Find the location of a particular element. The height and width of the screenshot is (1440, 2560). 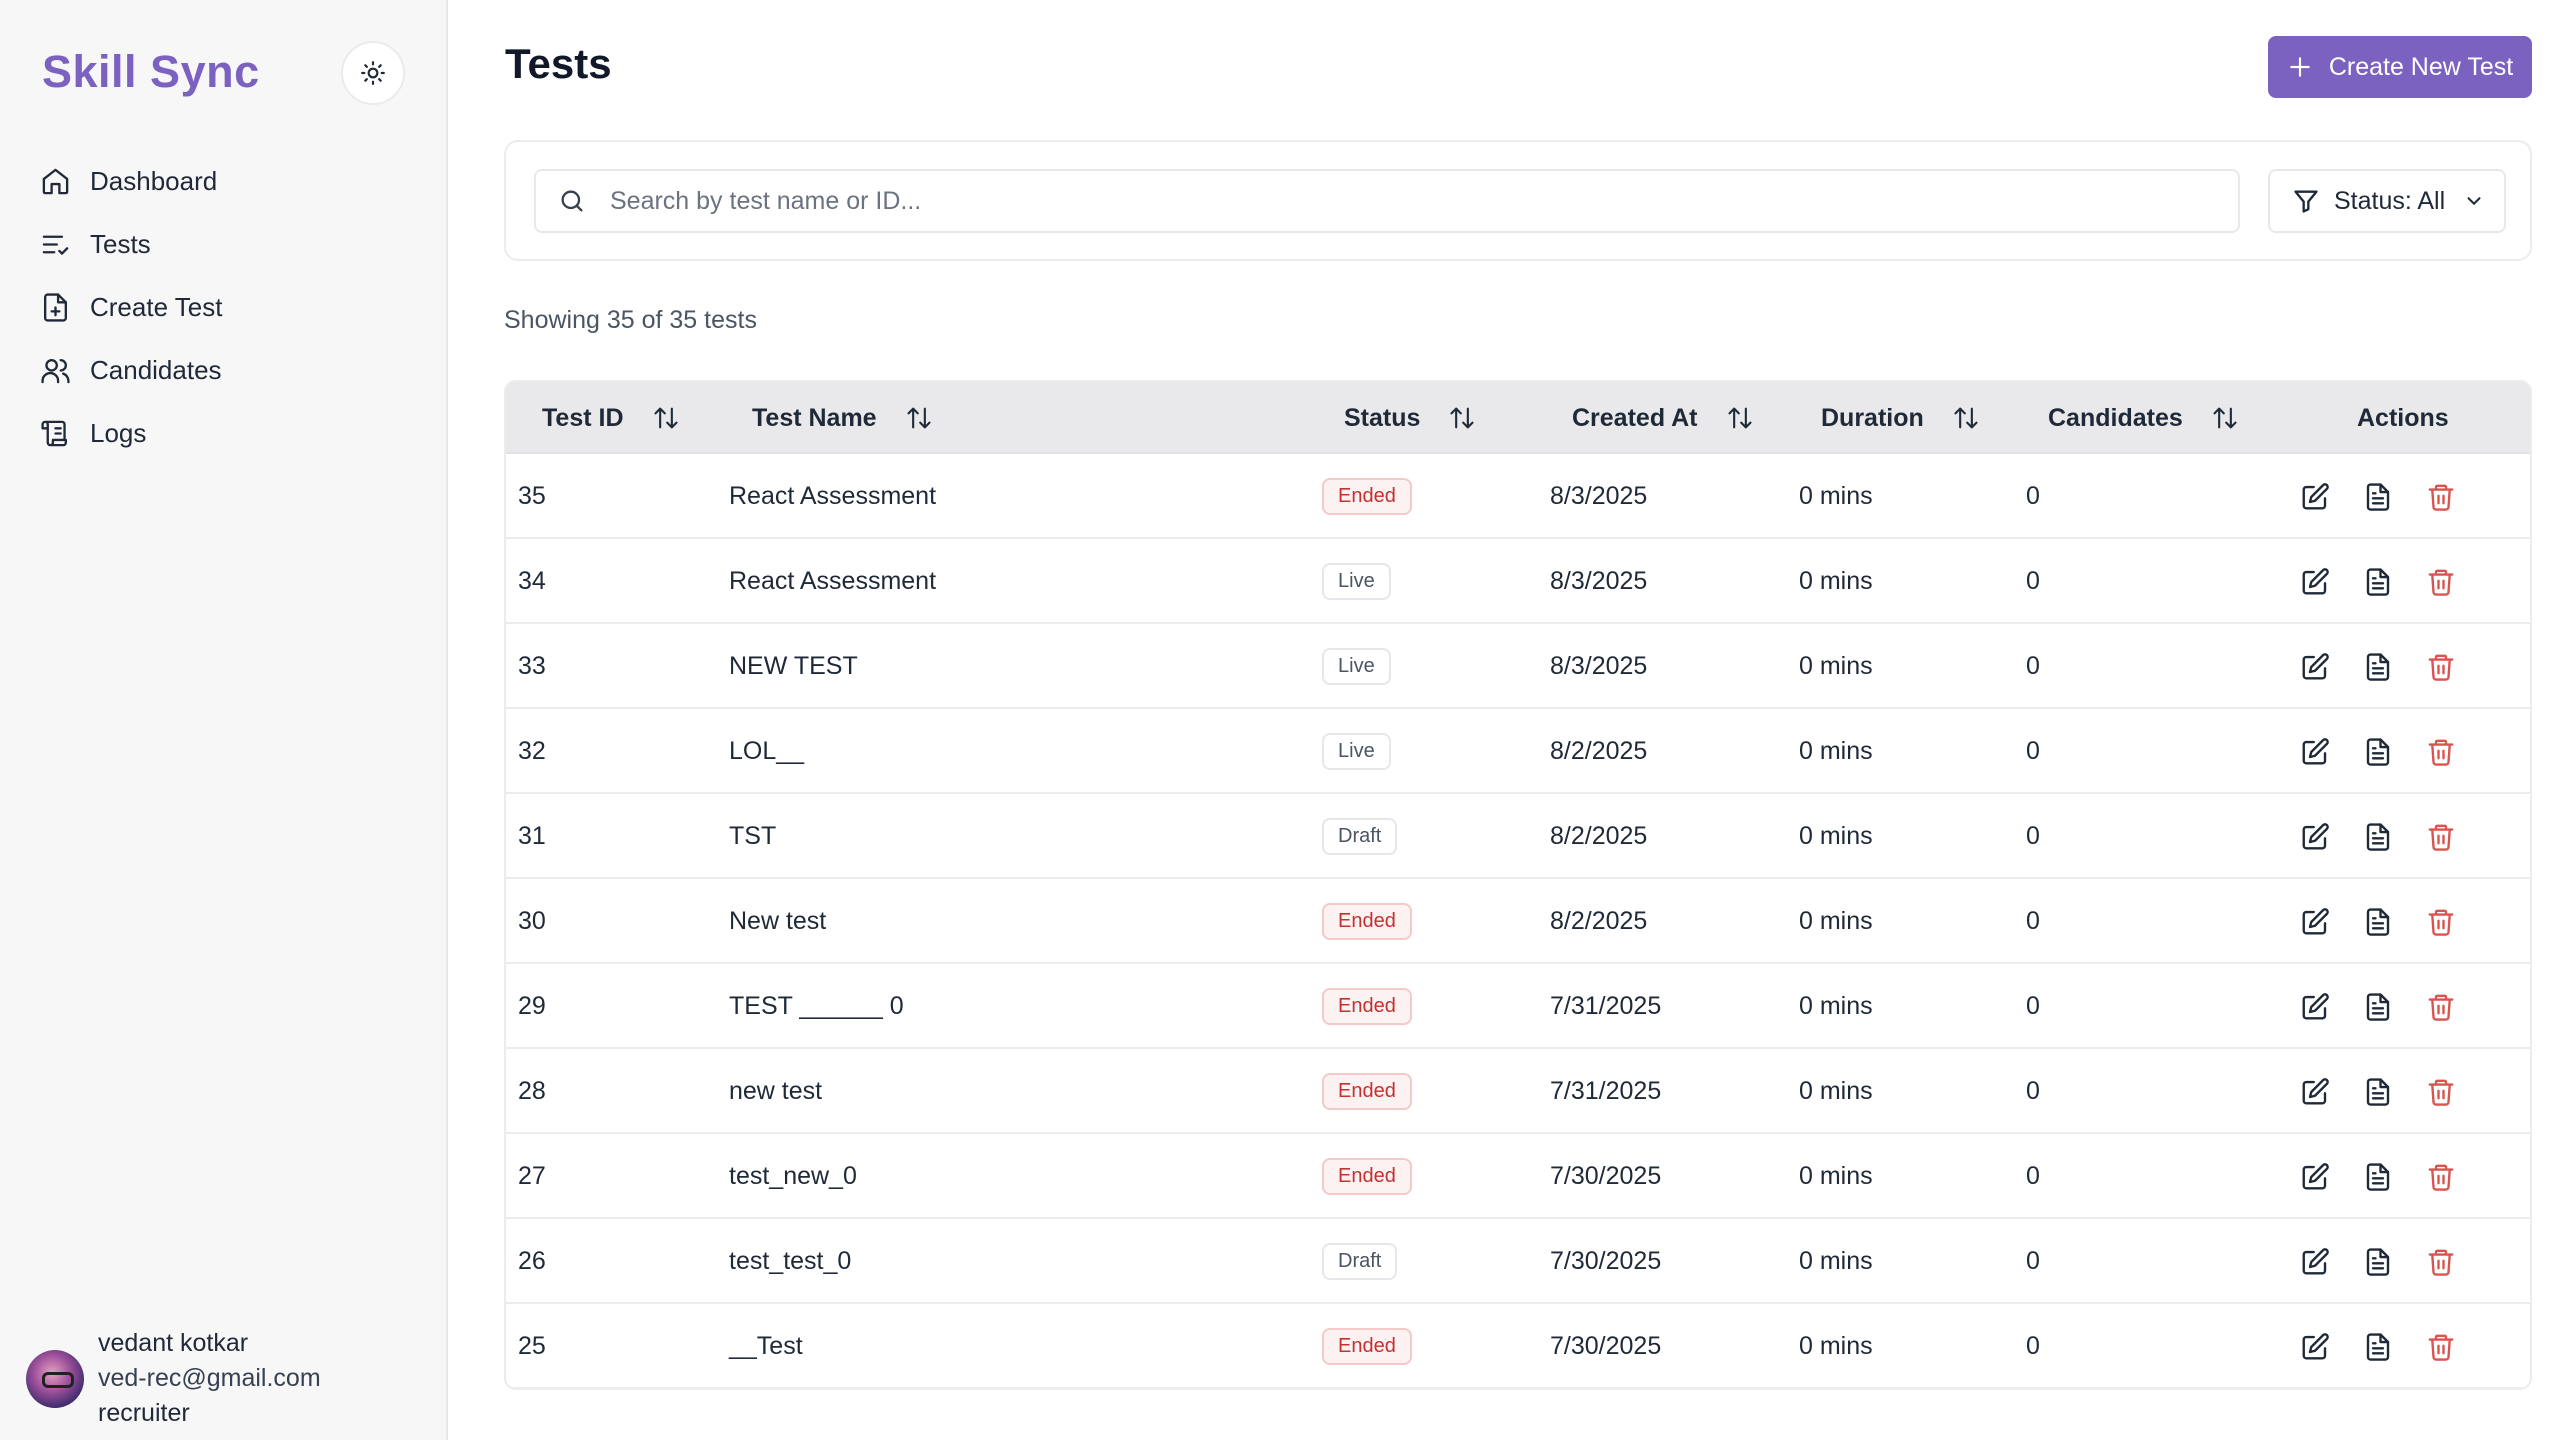

sidebar-item-dashboard: Dashboard is located at coordinates (131, 181).